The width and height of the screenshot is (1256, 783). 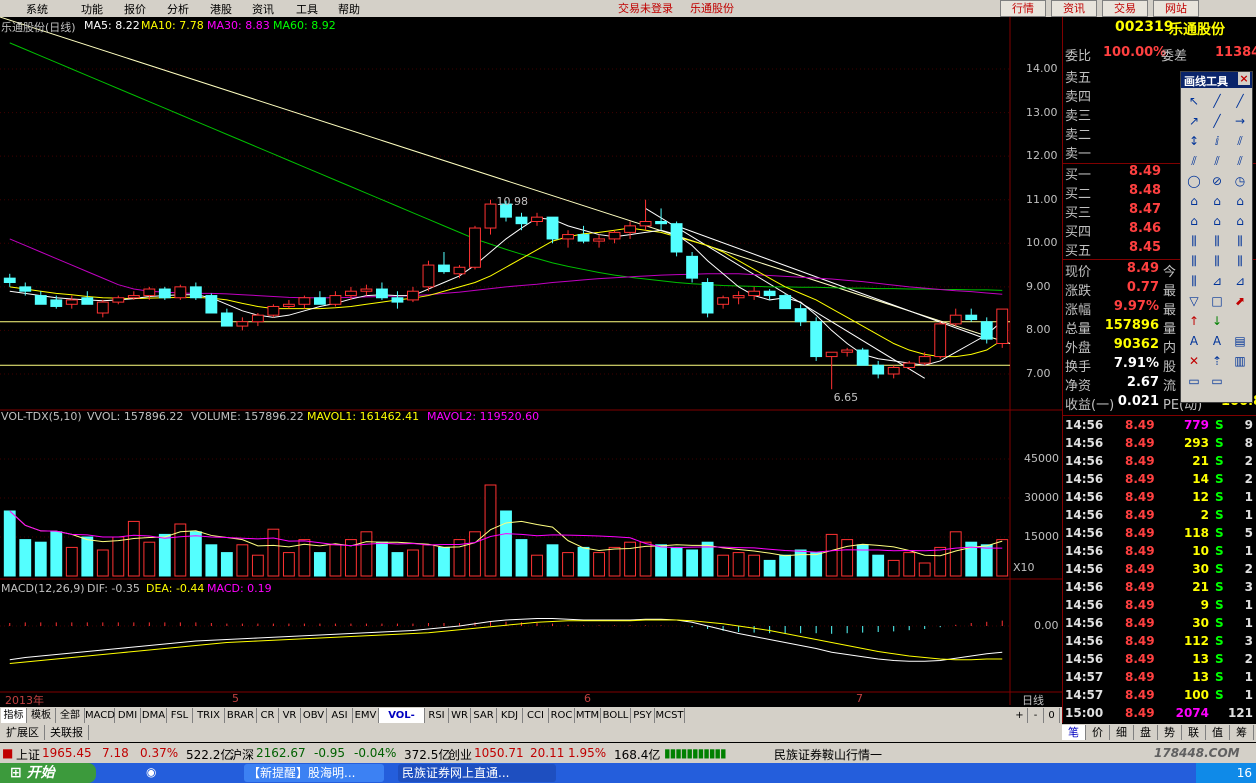 What do you see at coordinates (1023, 8) in the screenshot?
I see `top-button: 行情` at bounding box center [1023, 8].